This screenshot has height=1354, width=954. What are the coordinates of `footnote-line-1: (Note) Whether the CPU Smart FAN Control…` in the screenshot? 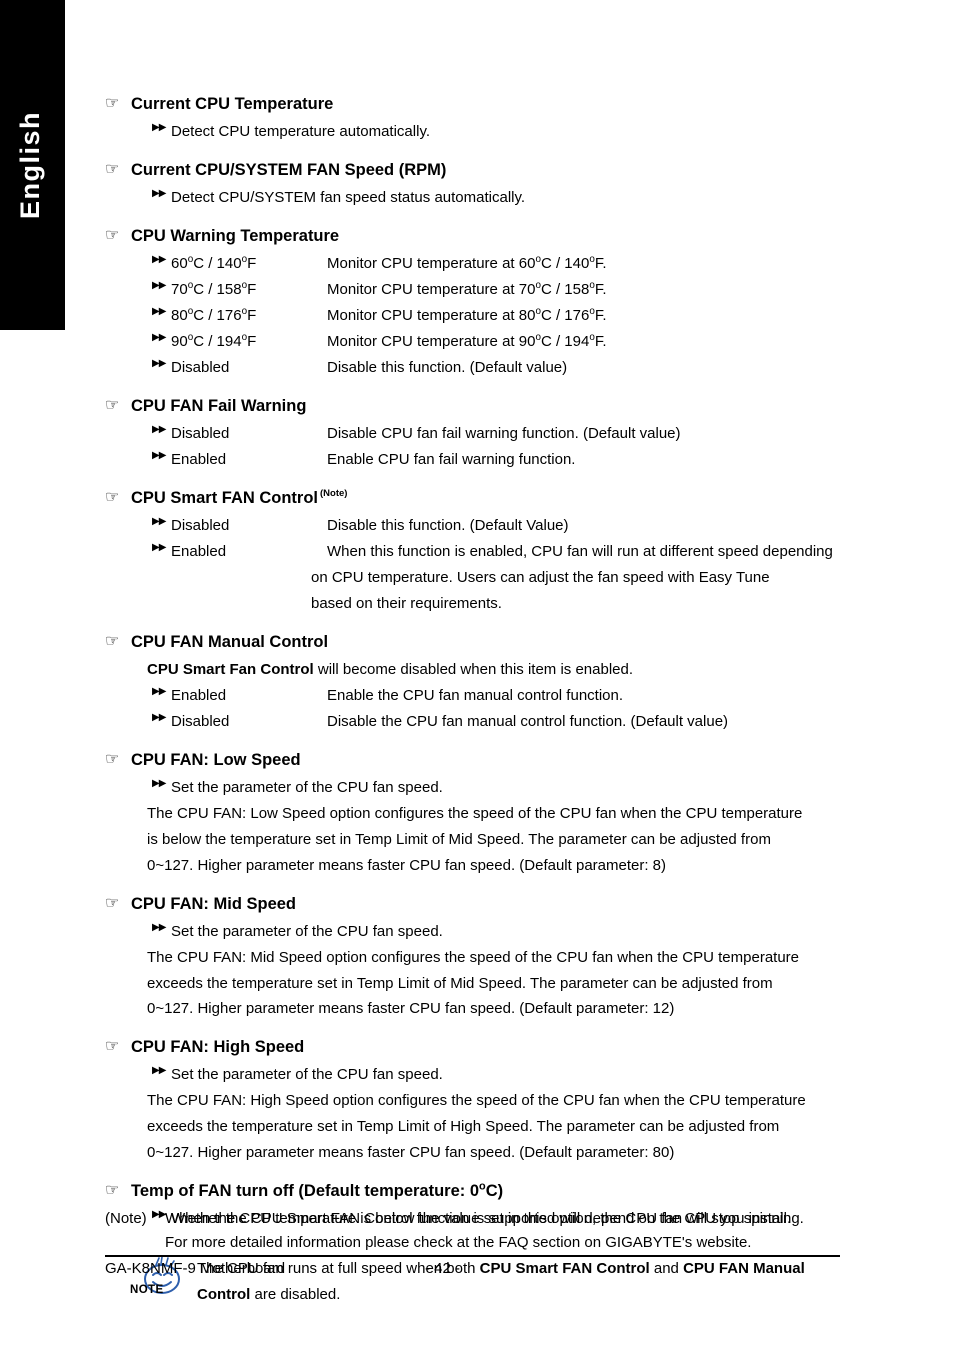 It's located at (475, 1219).